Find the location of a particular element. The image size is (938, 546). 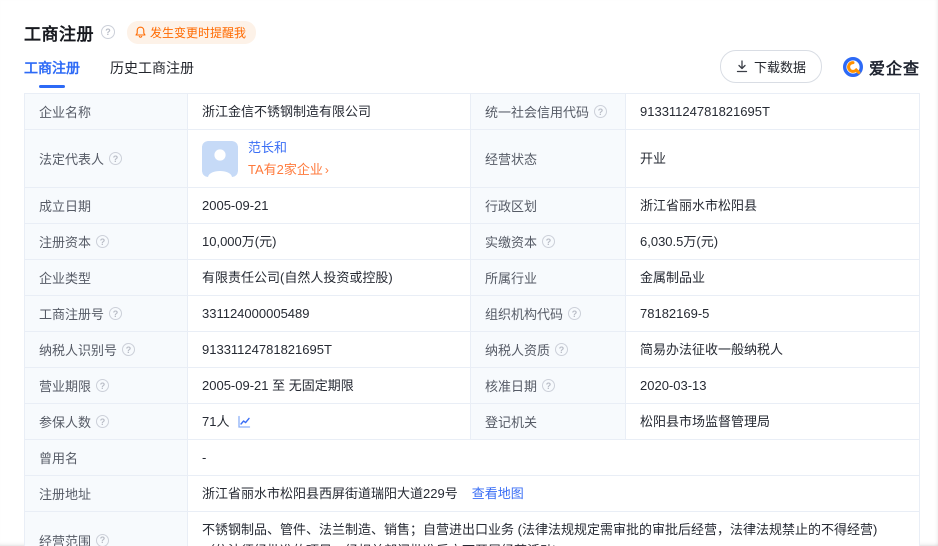

field-value-text: 浙江省丽水市松阳县 is located at coordinates (699, 205).